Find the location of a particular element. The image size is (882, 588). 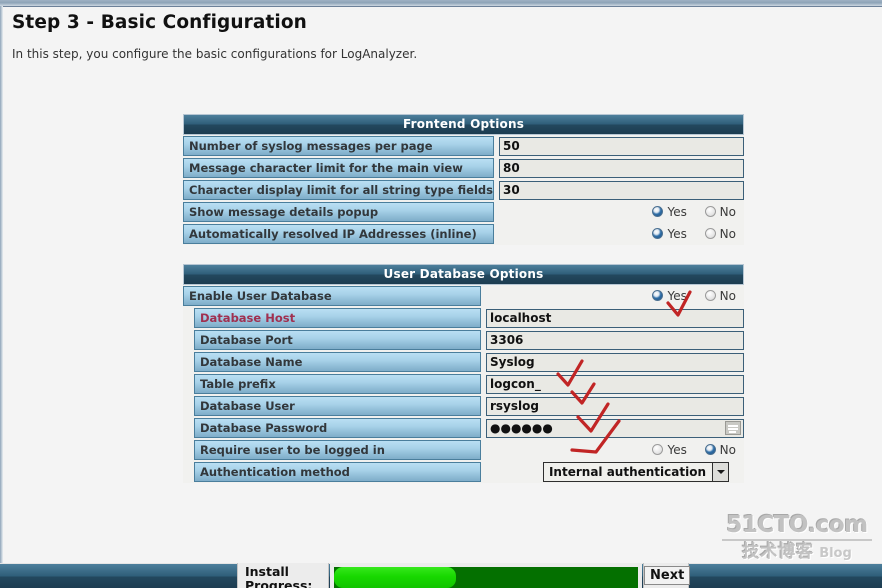

watermark-subline: 技术博客 Blog is located at coordinates (797, 553).